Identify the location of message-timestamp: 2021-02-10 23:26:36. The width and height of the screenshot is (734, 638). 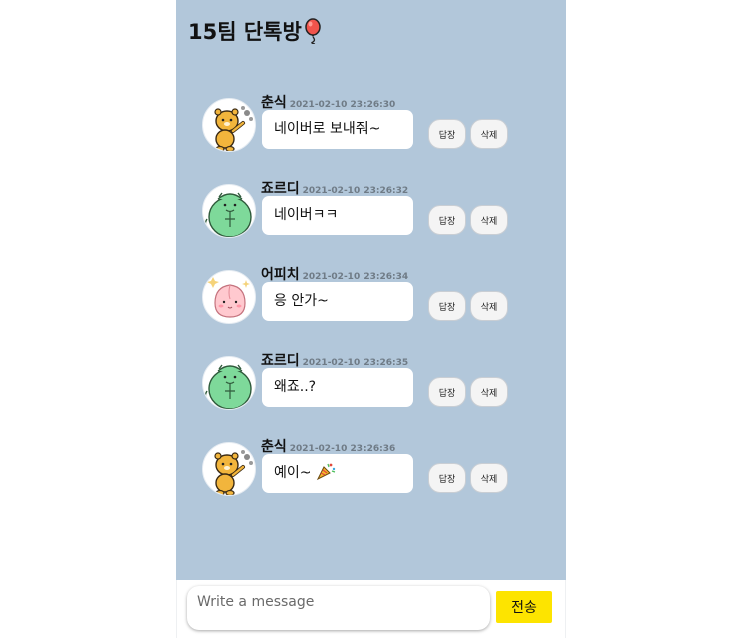
(342, 449).